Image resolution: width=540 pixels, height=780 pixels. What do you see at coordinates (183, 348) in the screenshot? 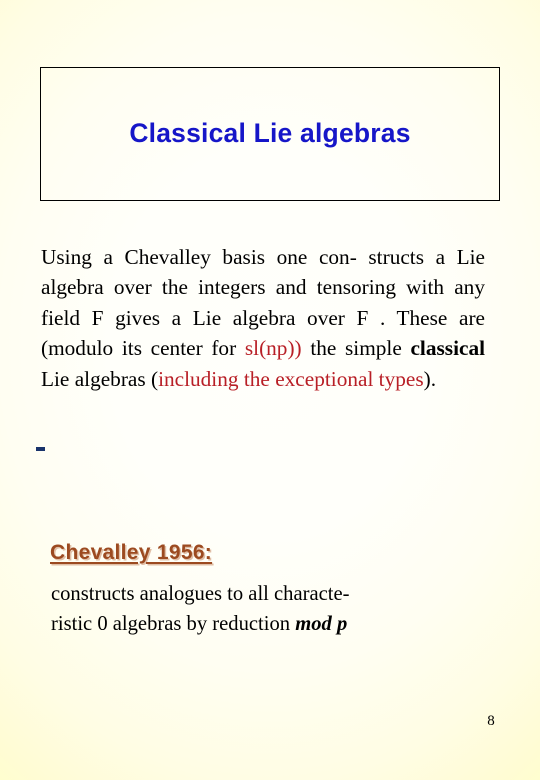
I see `body-line-5-text-a: its center for` at bounding box center [183, 348].